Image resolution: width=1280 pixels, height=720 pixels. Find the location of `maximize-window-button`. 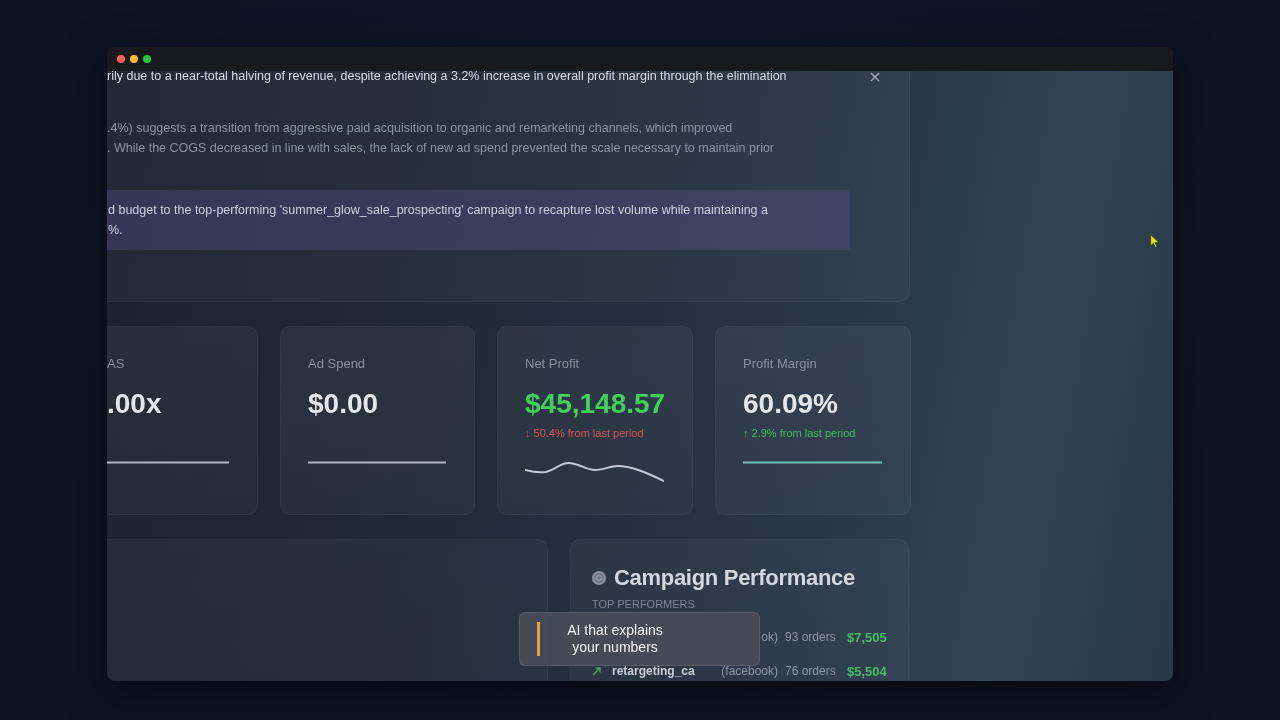

maximize-window-button is located at coordinates (147, 59).